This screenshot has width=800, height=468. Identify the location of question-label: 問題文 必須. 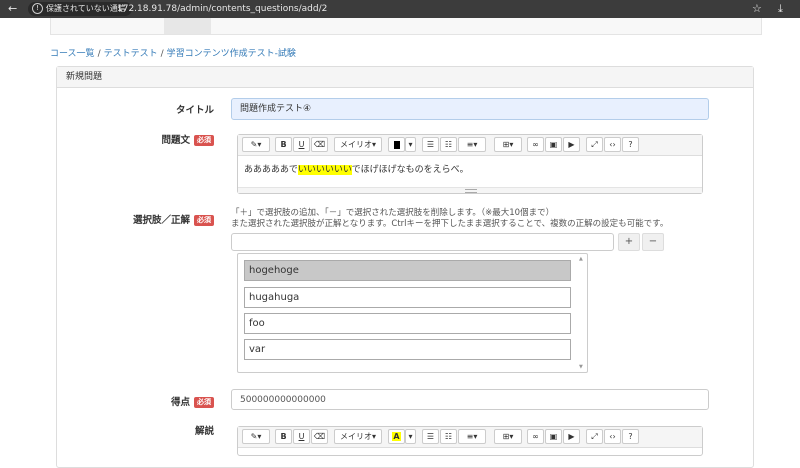
(162, 139).